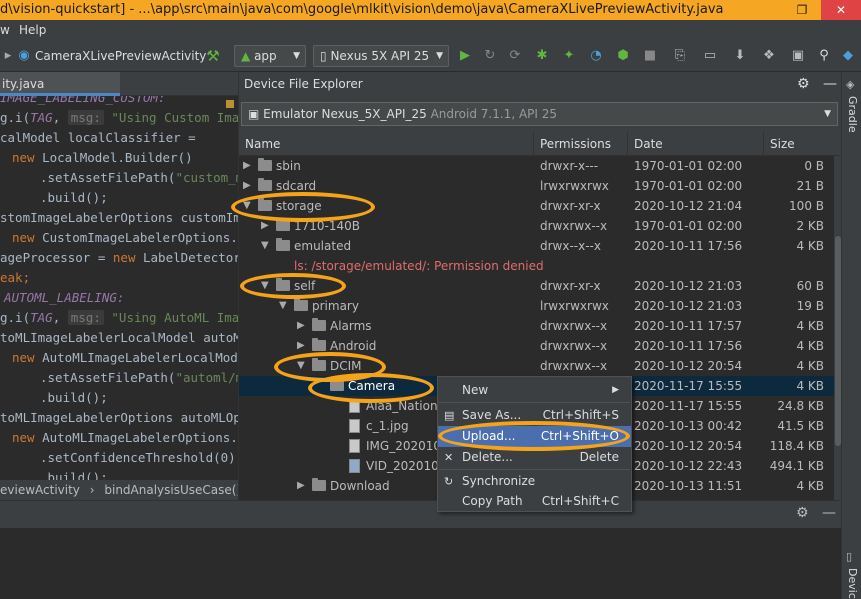 This screenshot has height=599, width=861. I want to click on code-line: g.i(TAG, msg: "Using Custom Image, so click(119, 117).